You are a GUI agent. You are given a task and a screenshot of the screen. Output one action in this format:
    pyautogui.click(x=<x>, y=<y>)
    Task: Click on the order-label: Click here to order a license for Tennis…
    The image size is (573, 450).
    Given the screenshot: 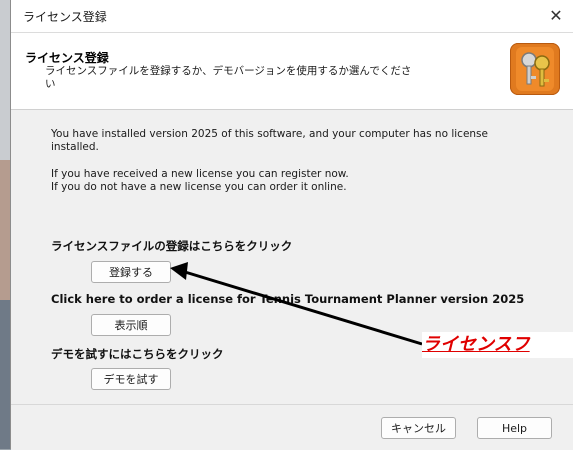 What is the action you would take?
    pyautogui.click(x=288, y=299)
    